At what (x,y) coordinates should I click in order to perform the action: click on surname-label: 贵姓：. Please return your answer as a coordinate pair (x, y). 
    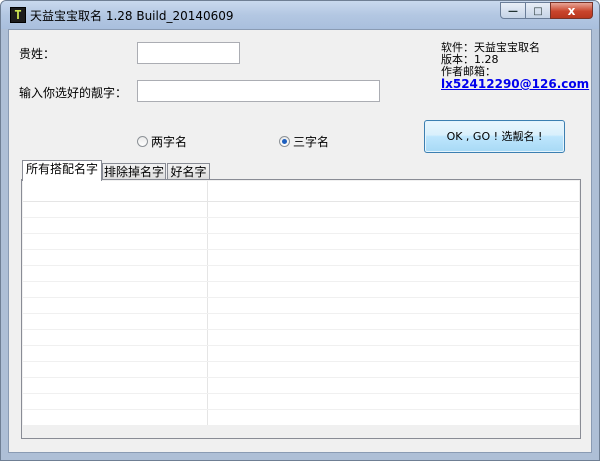
    Looking at the image, I should click on (37, 54).